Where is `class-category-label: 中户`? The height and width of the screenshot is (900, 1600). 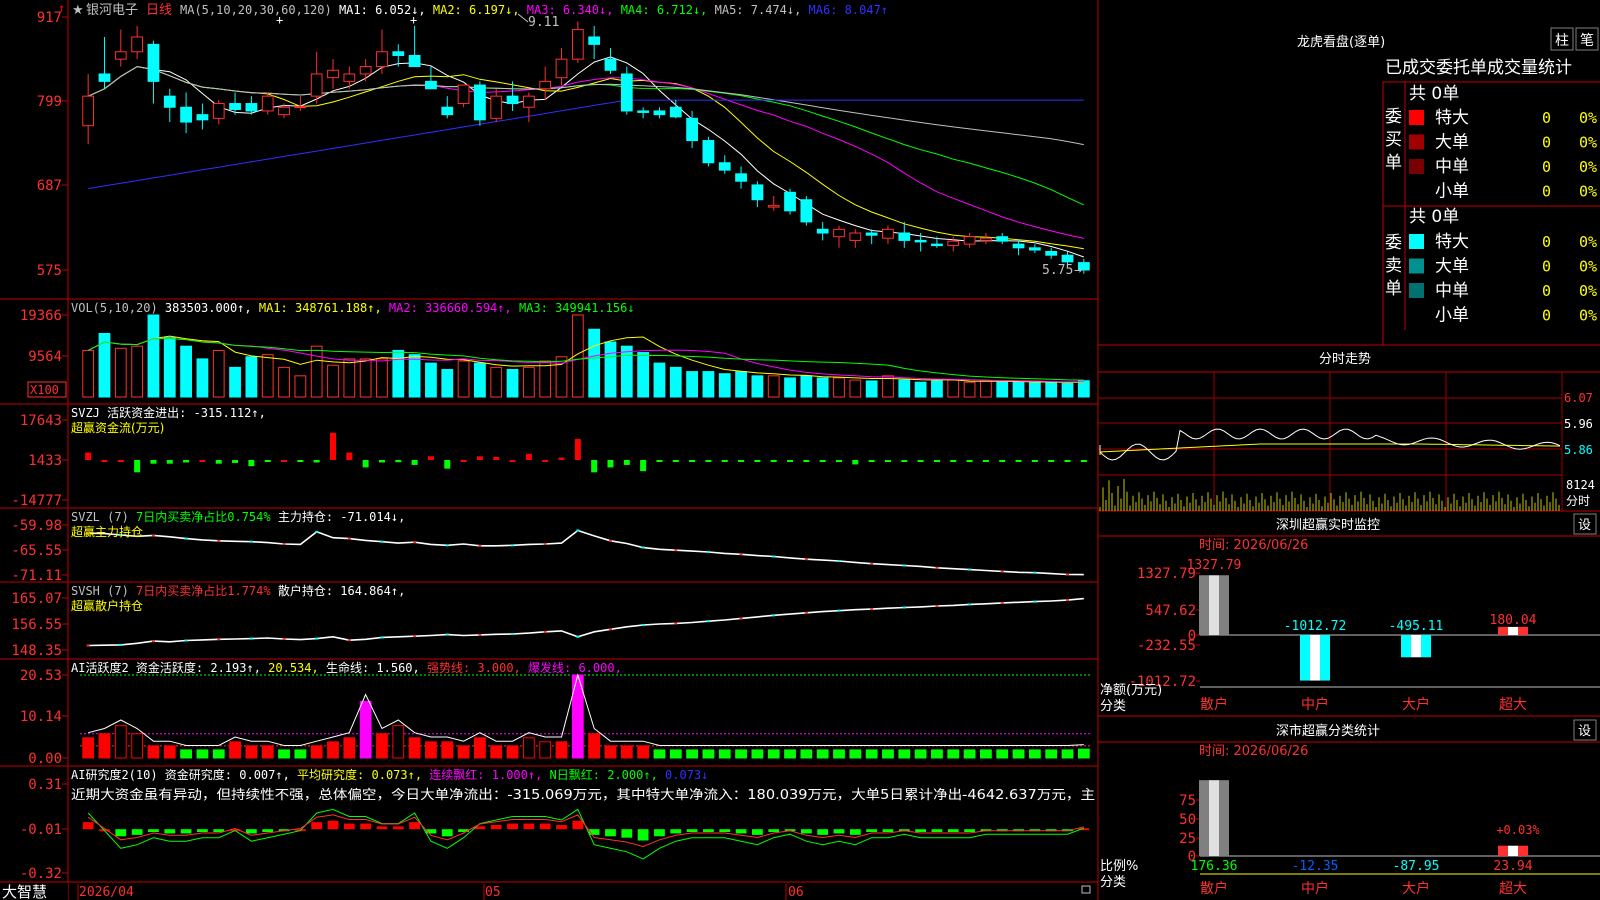 class-category-label: 中户 is located at coordinates (1315, 704).